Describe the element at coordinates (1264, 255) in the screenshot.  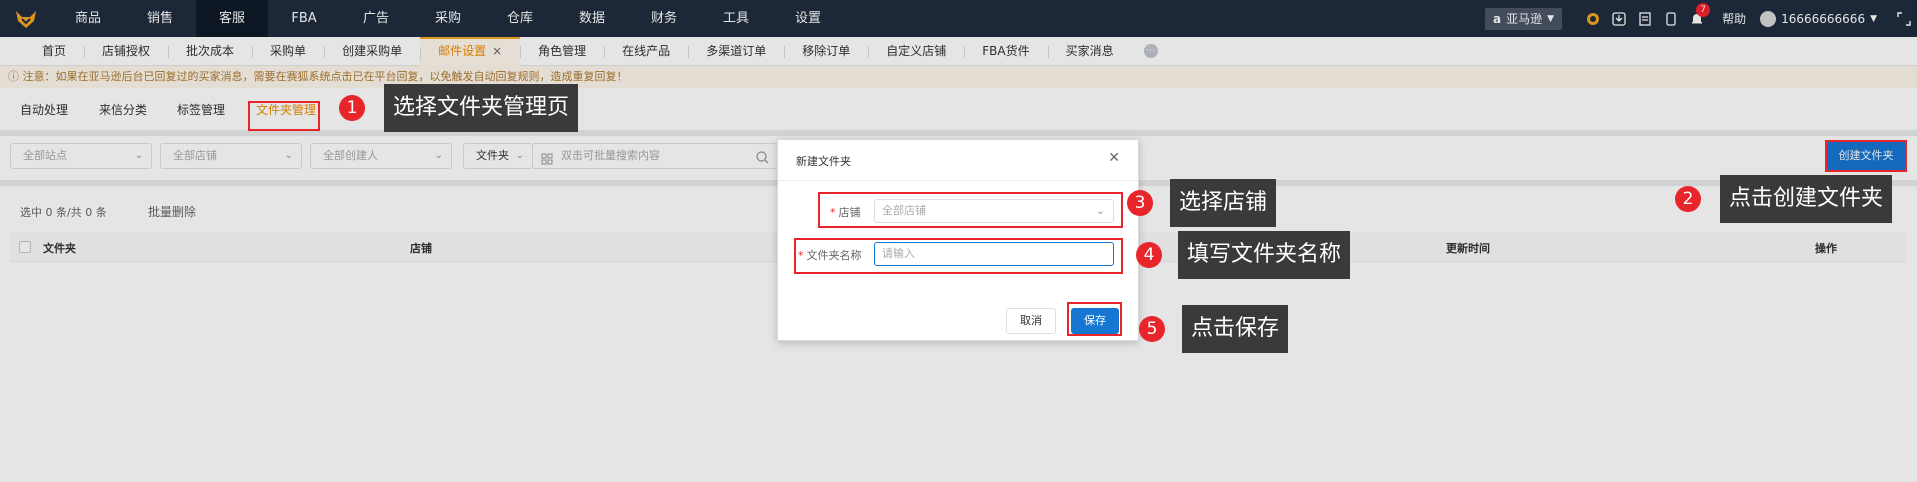
I see `step-4-label: 填写文件夹名称` at that location.